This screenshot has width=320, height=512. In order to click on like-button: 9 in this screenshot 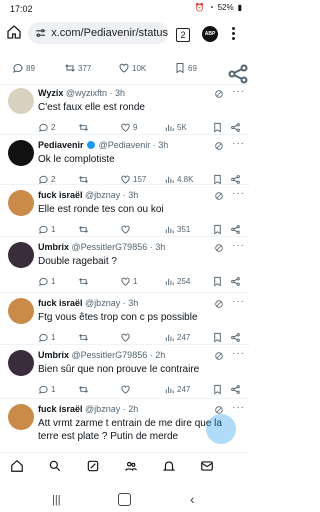, I will do `click(128, 127)`.